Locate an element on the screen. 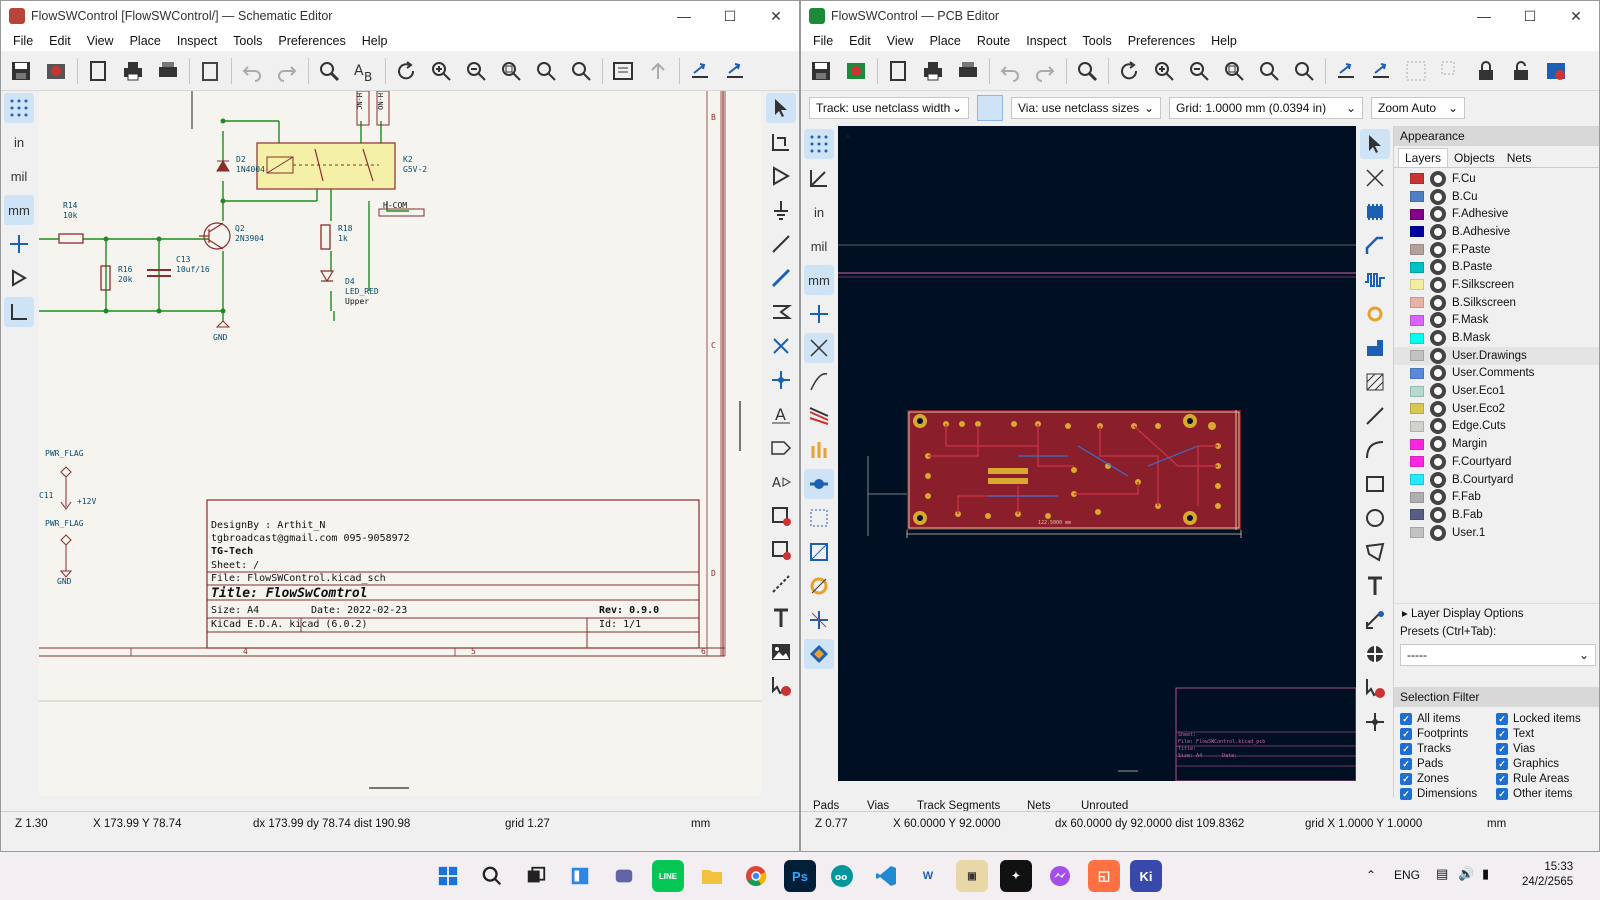 The width and height of the screenshot is (1600, 900). select-arrow-icon is located at coordinates (1375, 144).